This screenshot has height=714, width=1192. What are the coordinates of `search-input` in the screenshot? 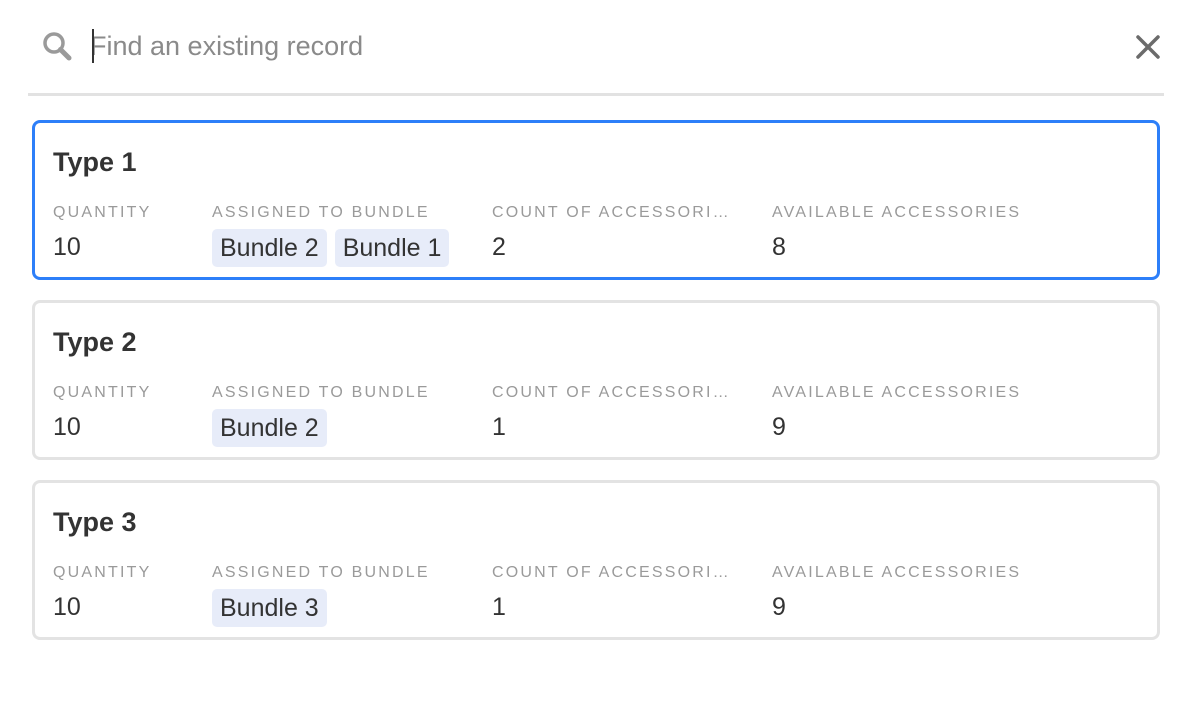 It's located at (590, 46).